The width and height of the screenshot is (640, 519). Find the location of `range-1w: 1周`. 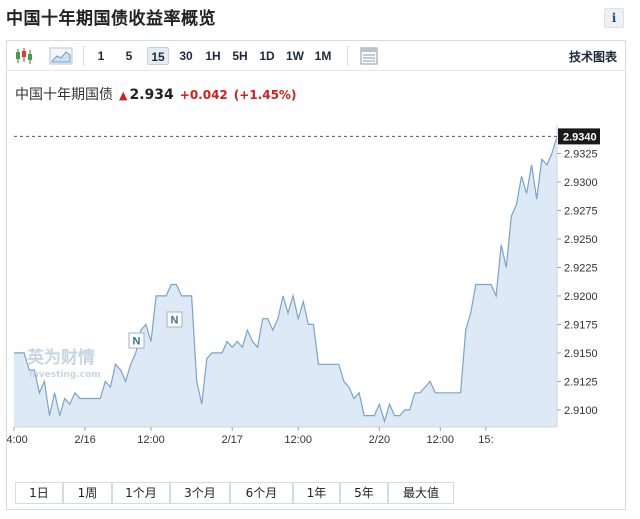

range-1w: 1周 is located at coordinates (87, 493).